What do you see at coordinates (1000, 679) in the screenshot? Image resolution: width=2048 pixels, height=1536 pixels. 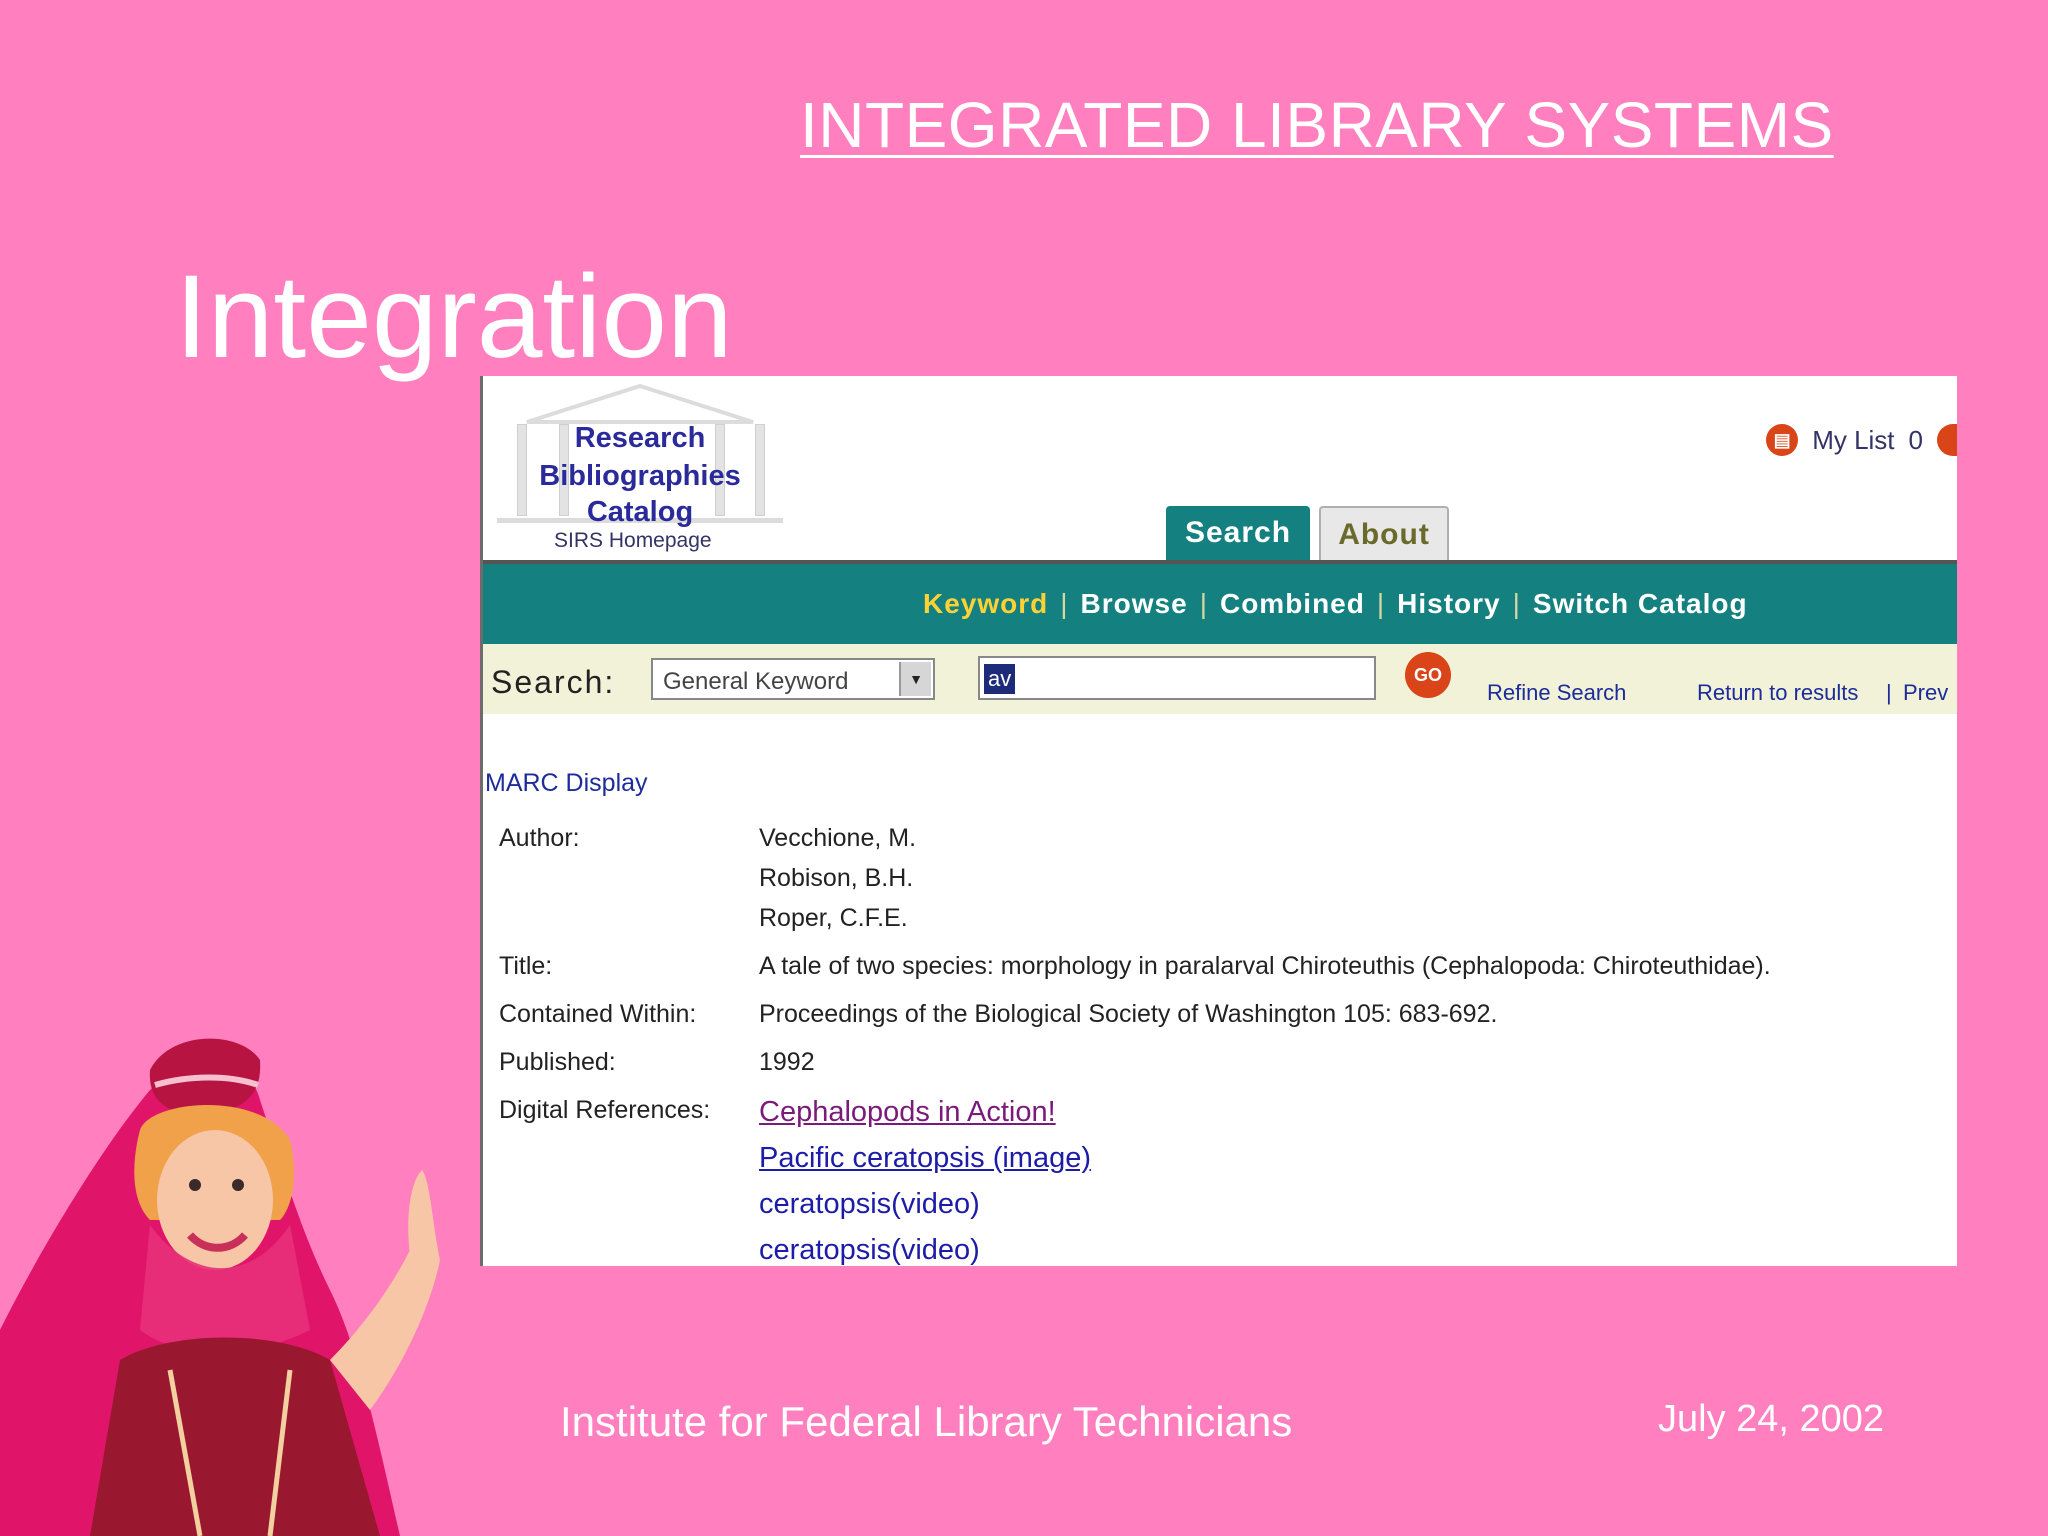 I see `search-input-value: av` at bounding box center [1000, 679].